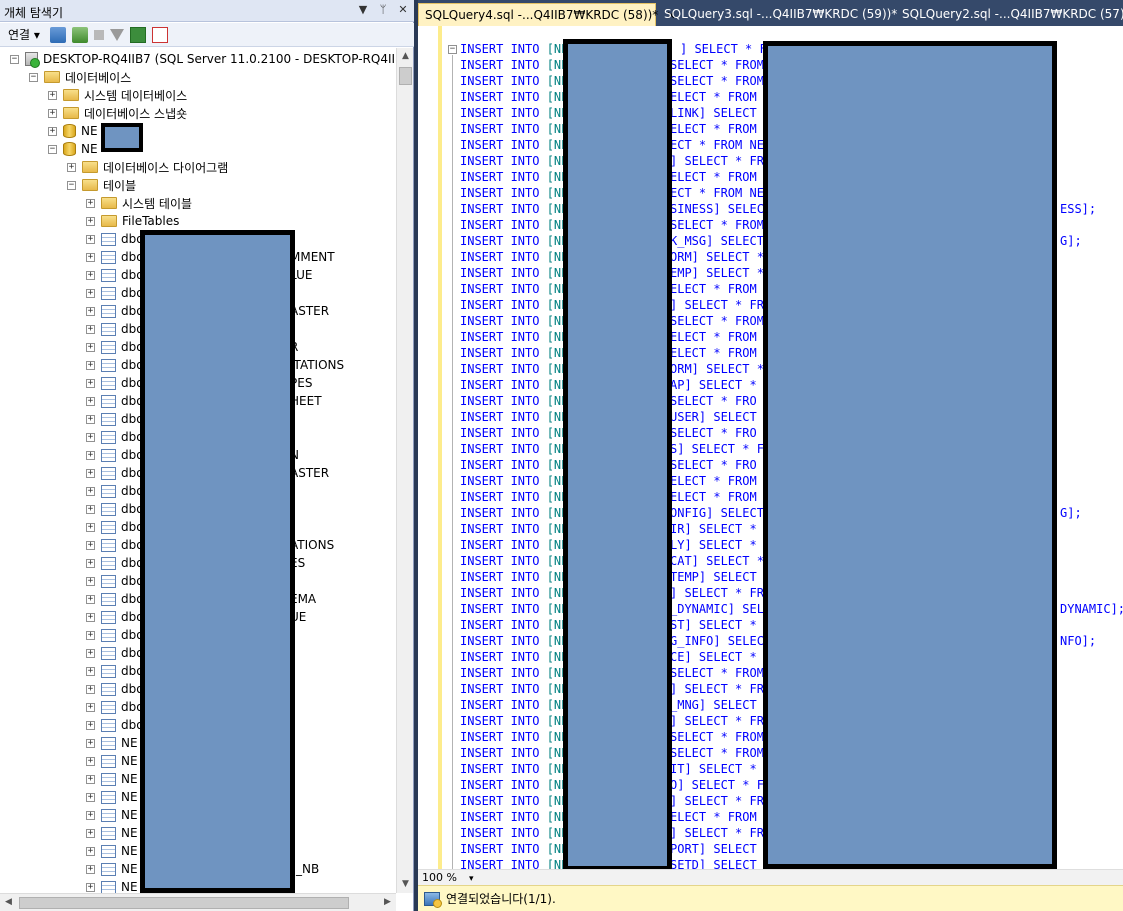 Image resolution: width=1123 pixels, height=911 pixels. I want to click on filter-icon, so click(116, 34).